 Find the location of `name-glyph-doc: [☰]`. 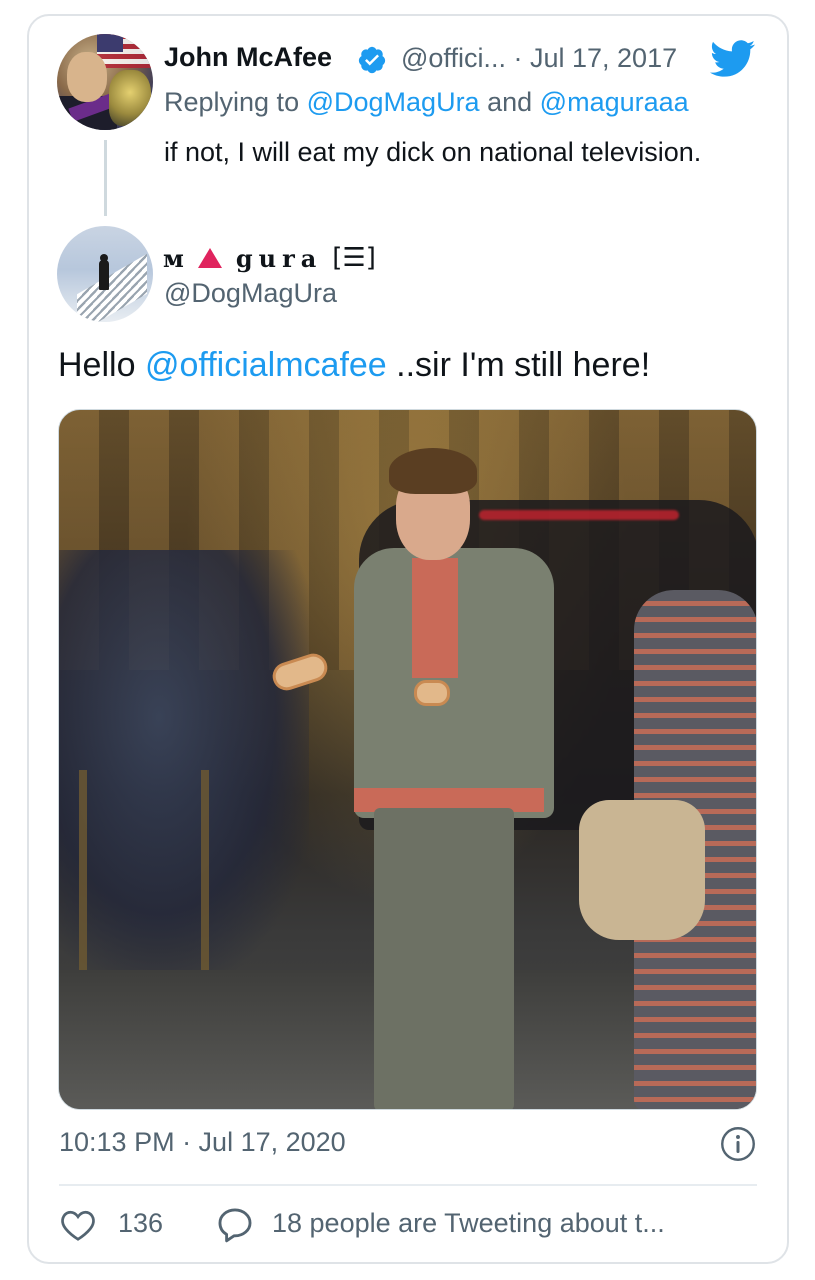

name-glyph-doc: [☰] is located at coordinates (354, 258).